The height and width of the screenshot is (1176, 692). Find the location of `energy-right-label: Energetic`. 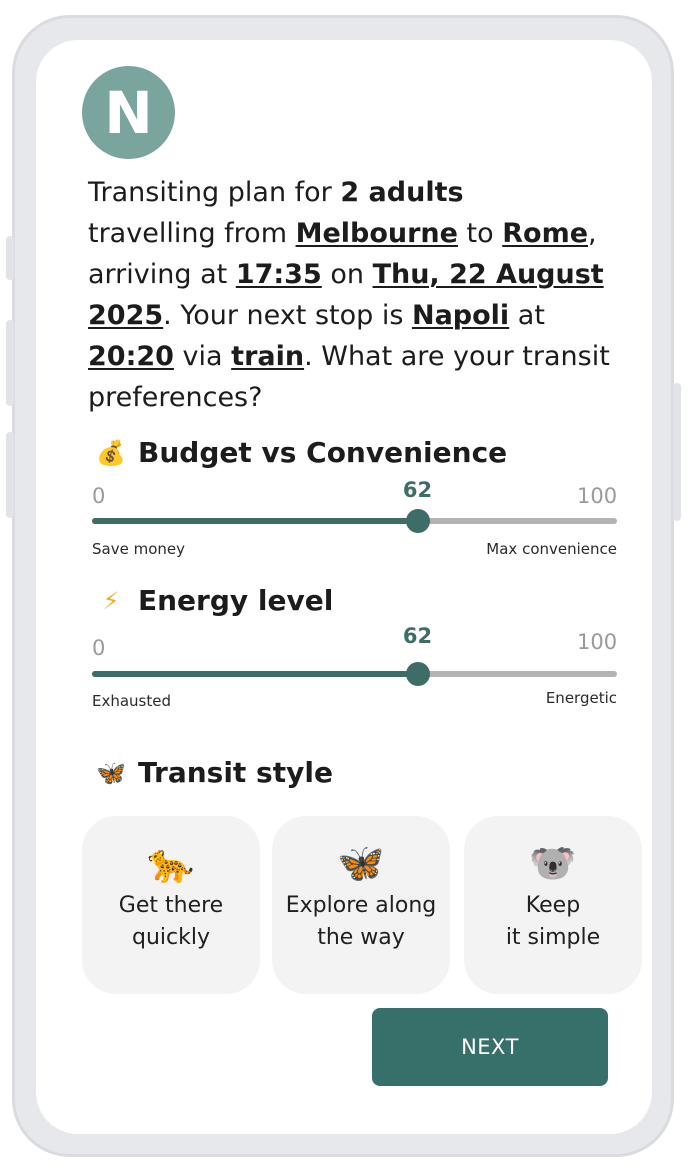

energy-right-label: Energetic is located at coordinates (581, 698).